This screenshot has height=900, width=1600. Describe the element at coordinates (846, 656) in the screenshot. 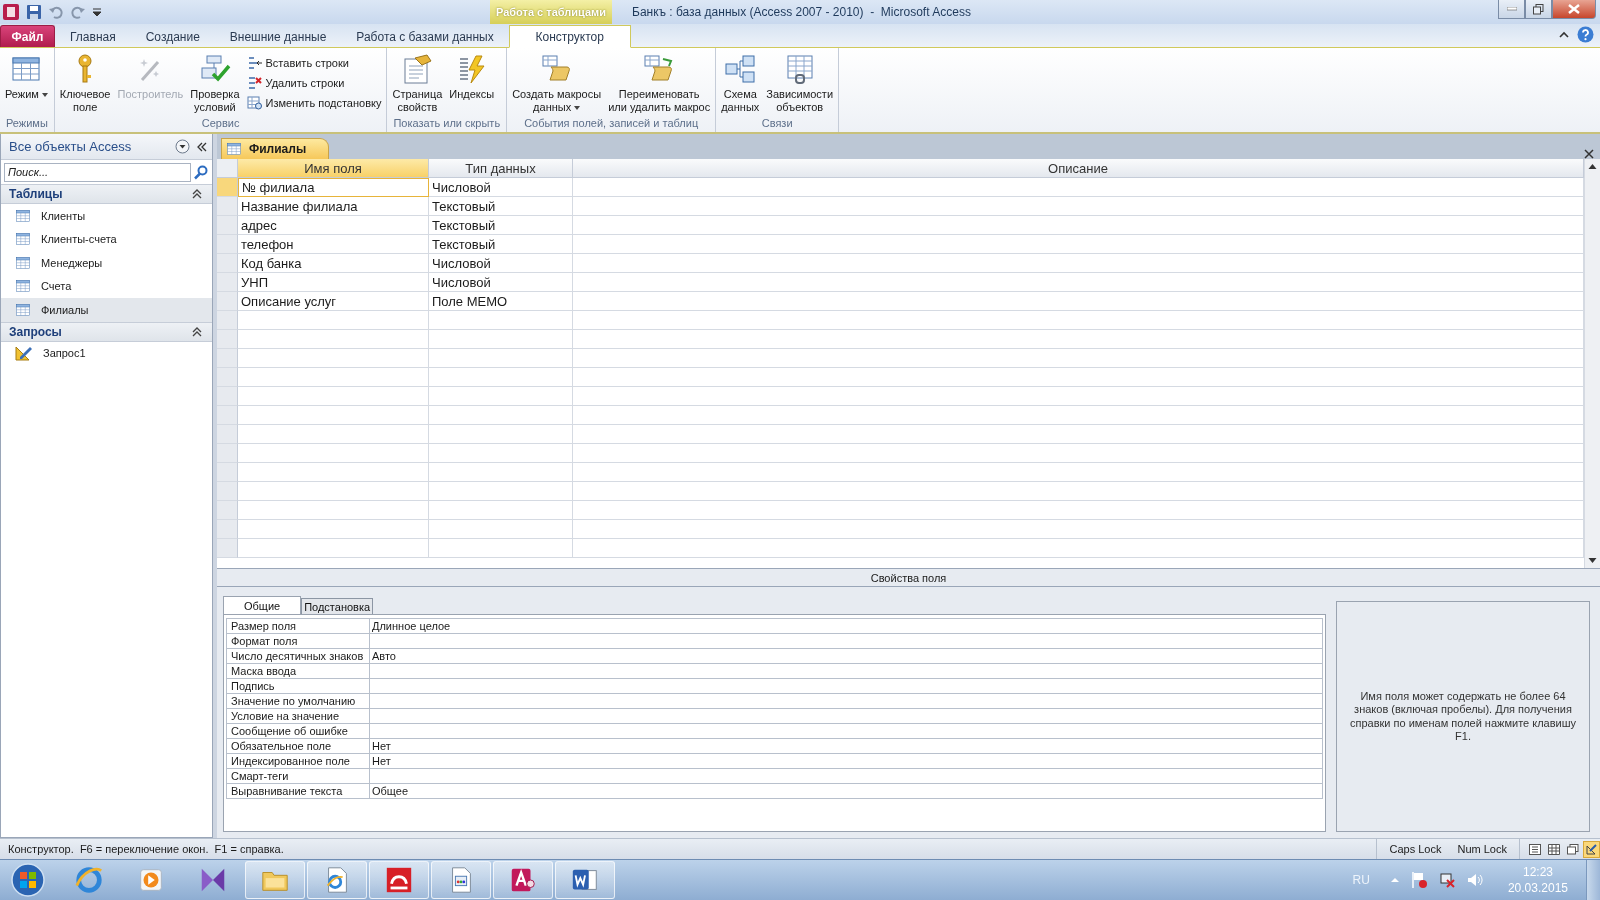

I see `property-value: Авто` at that location.